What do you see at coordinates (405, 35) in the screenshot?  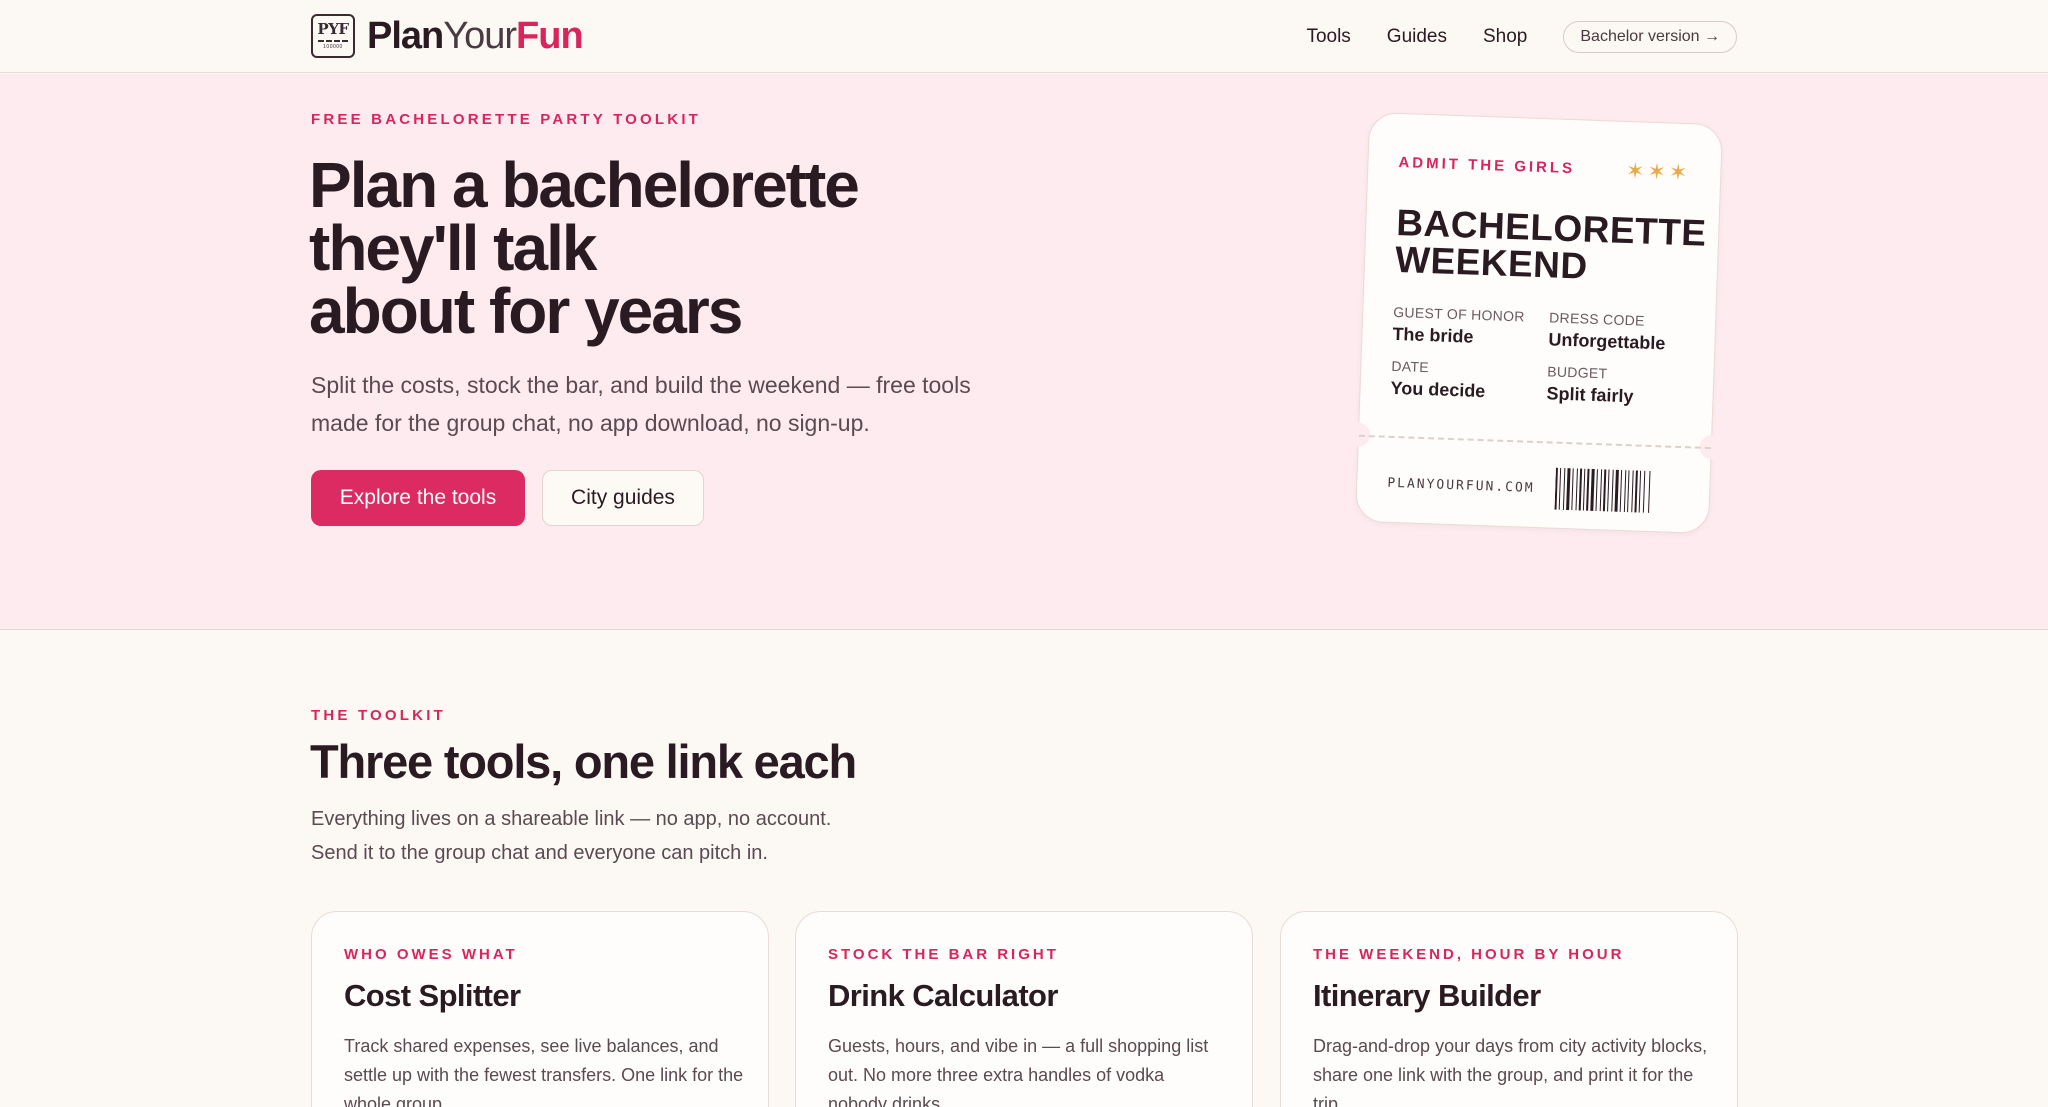 I see `brand-name-part1: Plan` at bounding box center [405, 35].